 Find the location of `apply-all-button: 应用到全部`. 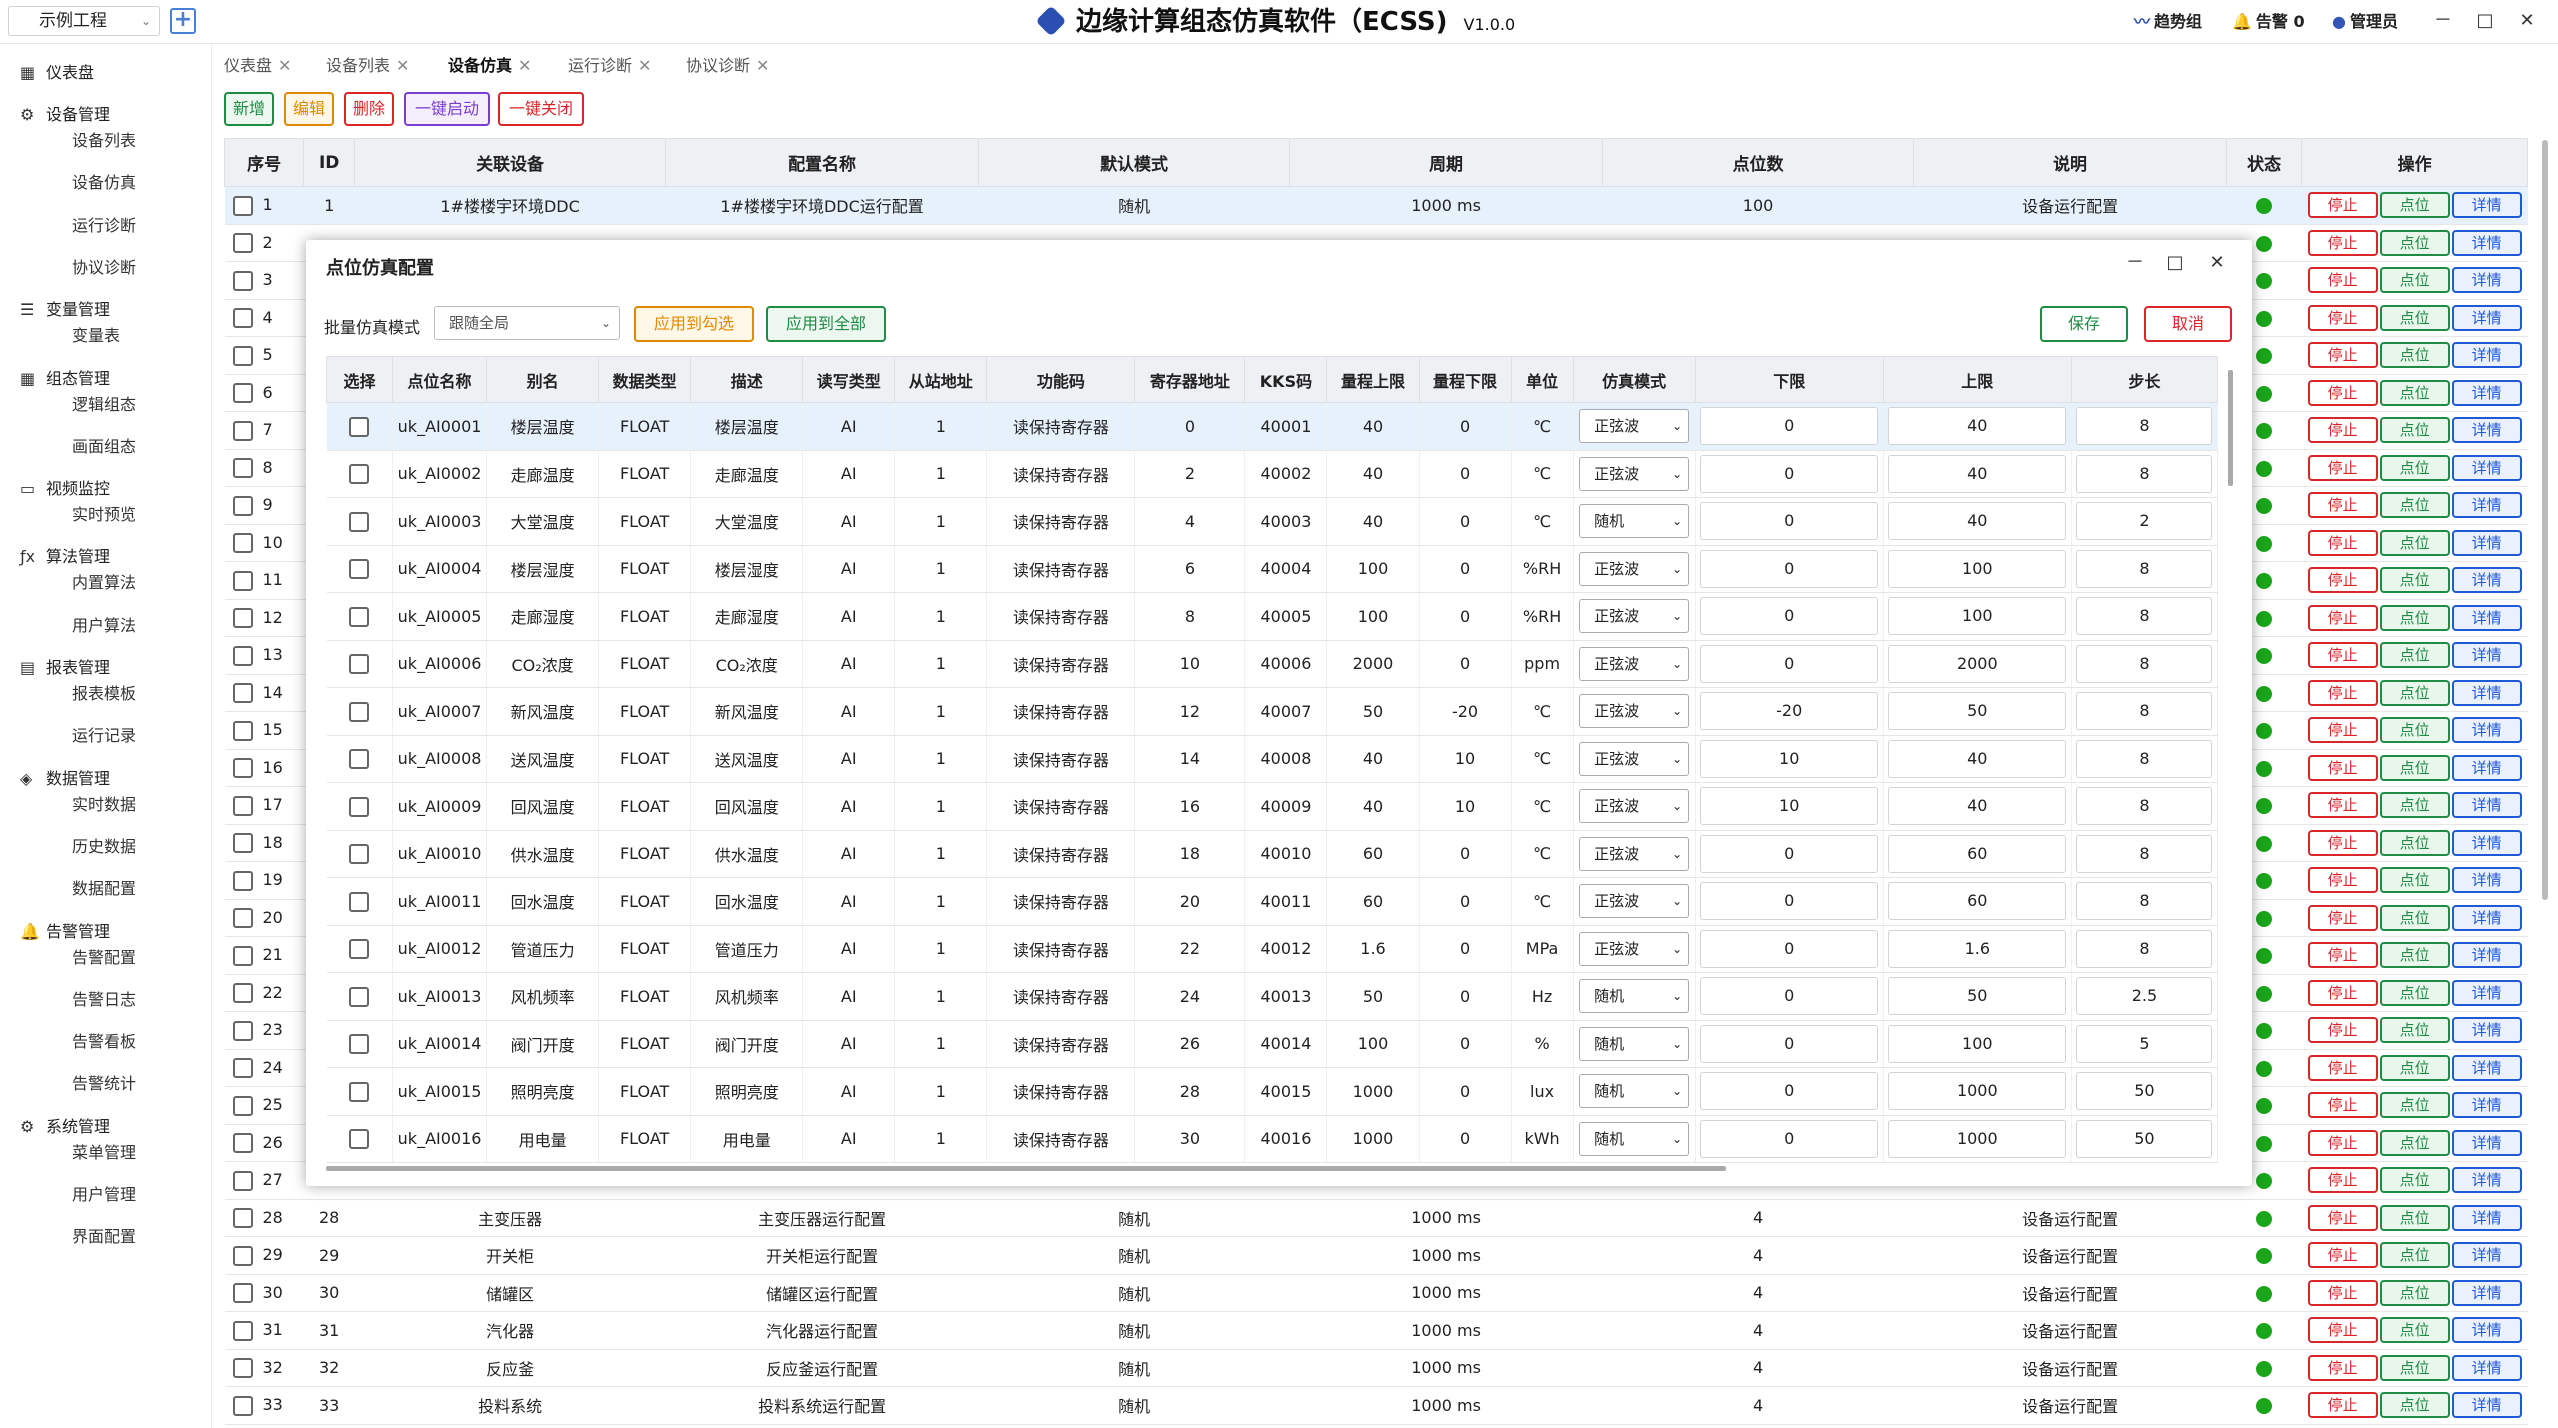

apply-all-button: 应用到全部 is located at coordinates (826, 324).